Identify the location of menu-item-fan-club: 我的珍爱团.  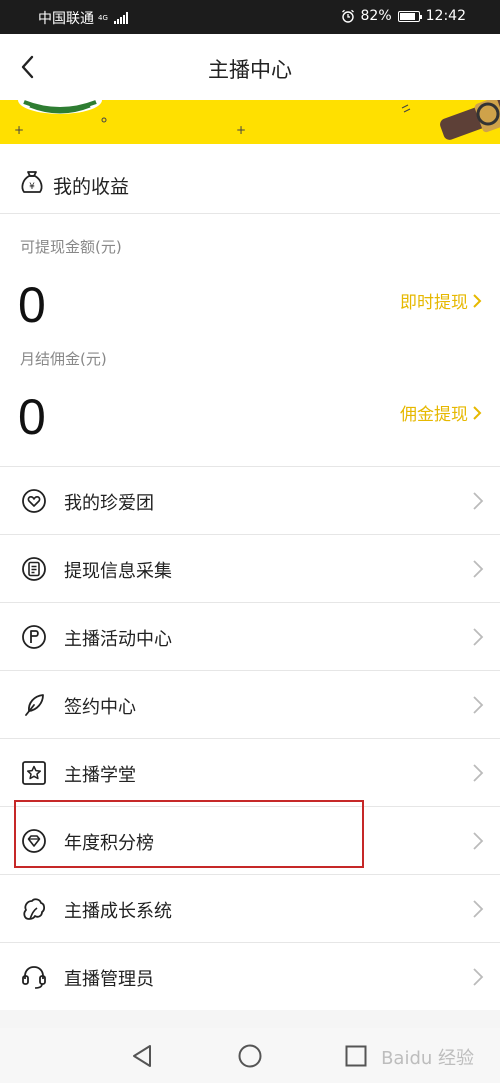
(250, 500).